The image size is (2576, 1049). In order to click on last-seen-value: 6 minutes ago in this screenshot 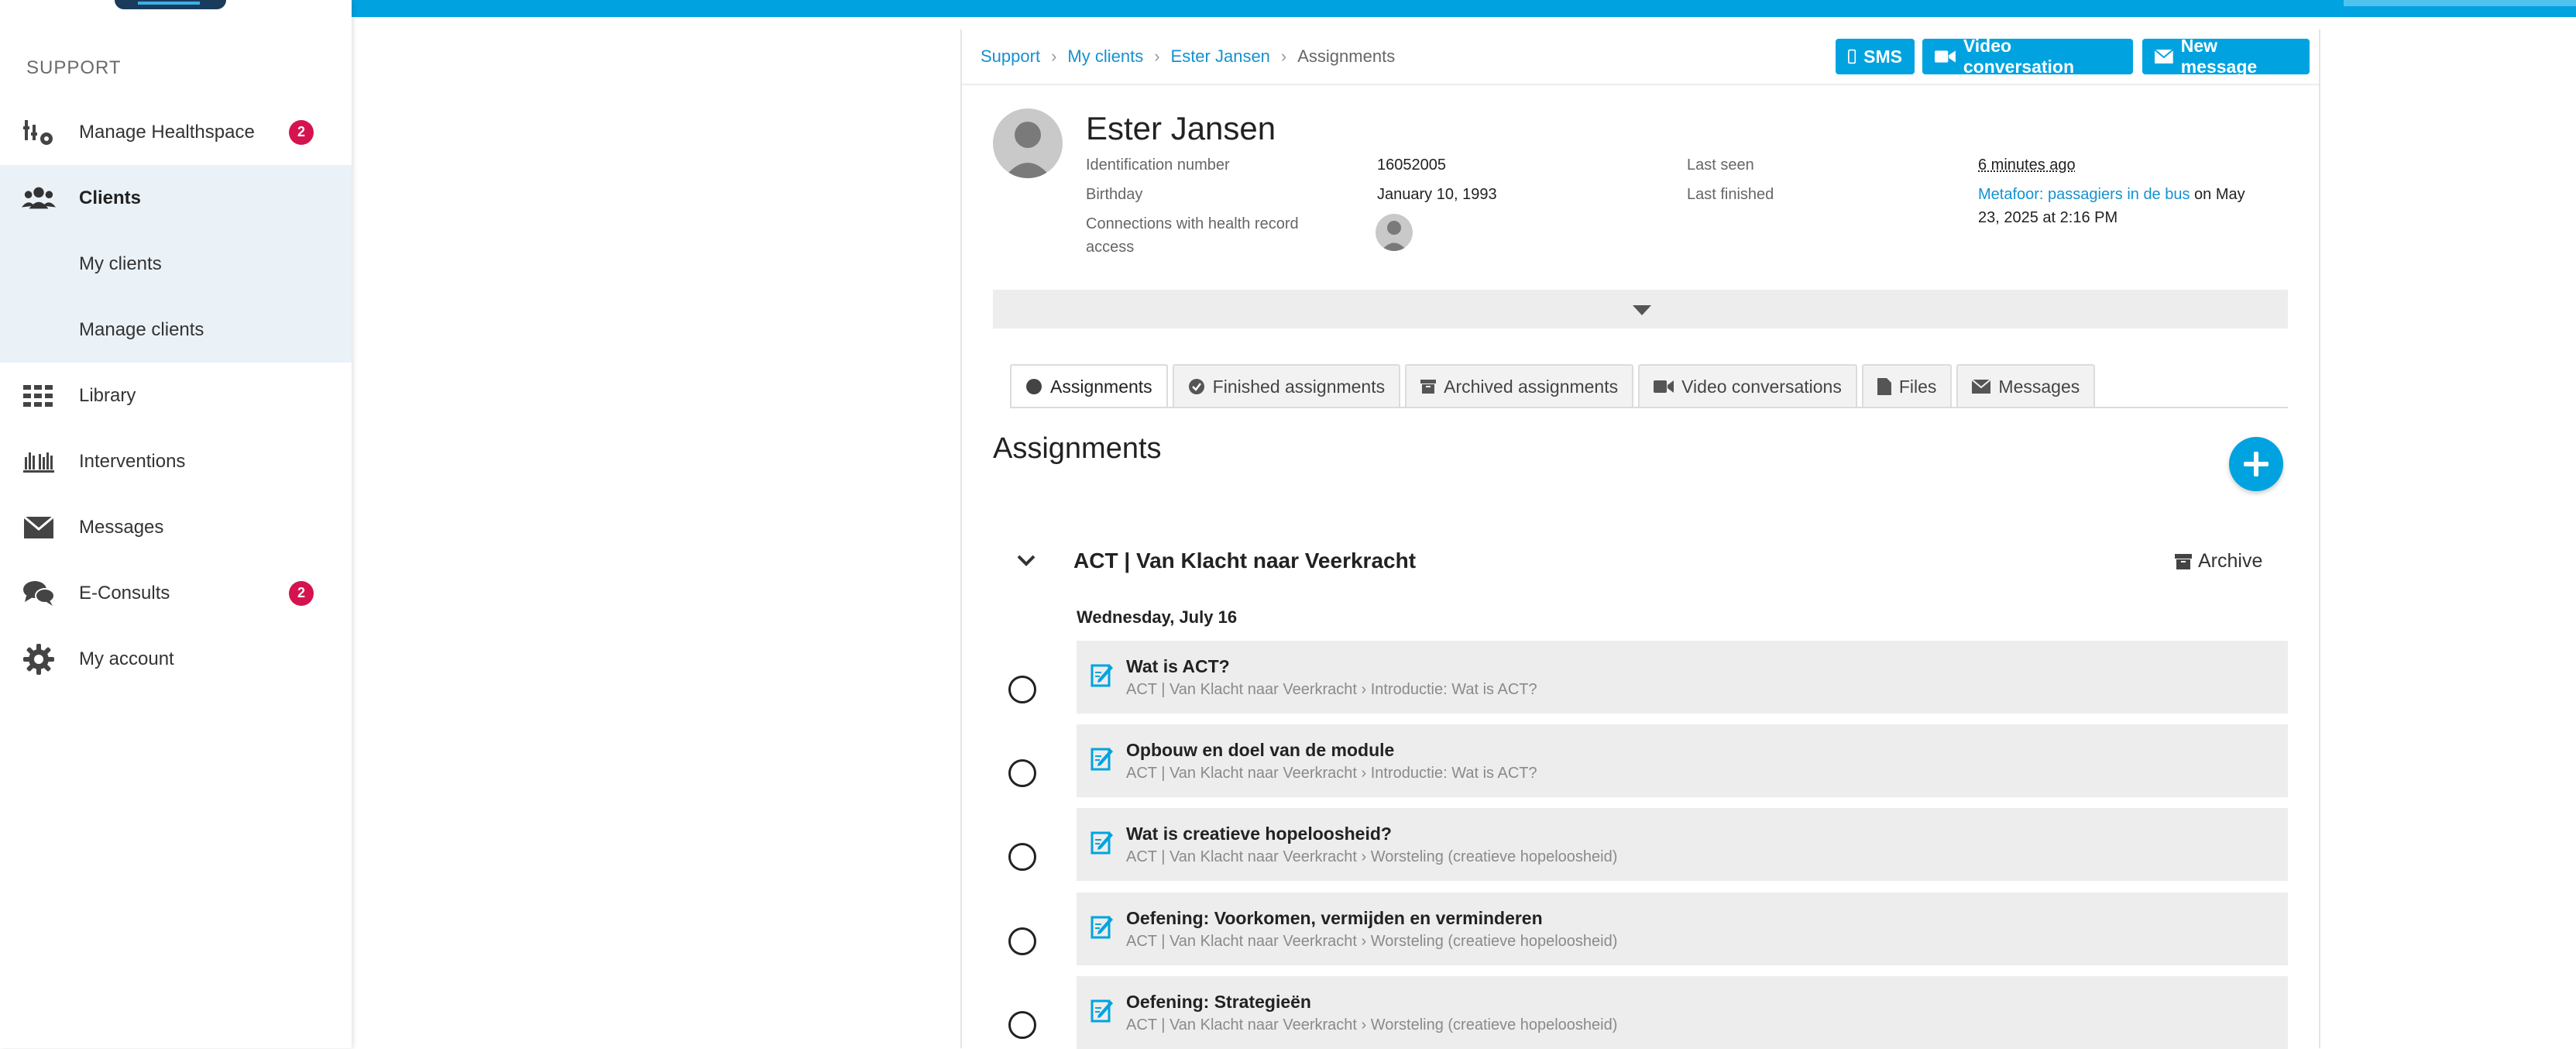, I will do `click(2027, 165)`.